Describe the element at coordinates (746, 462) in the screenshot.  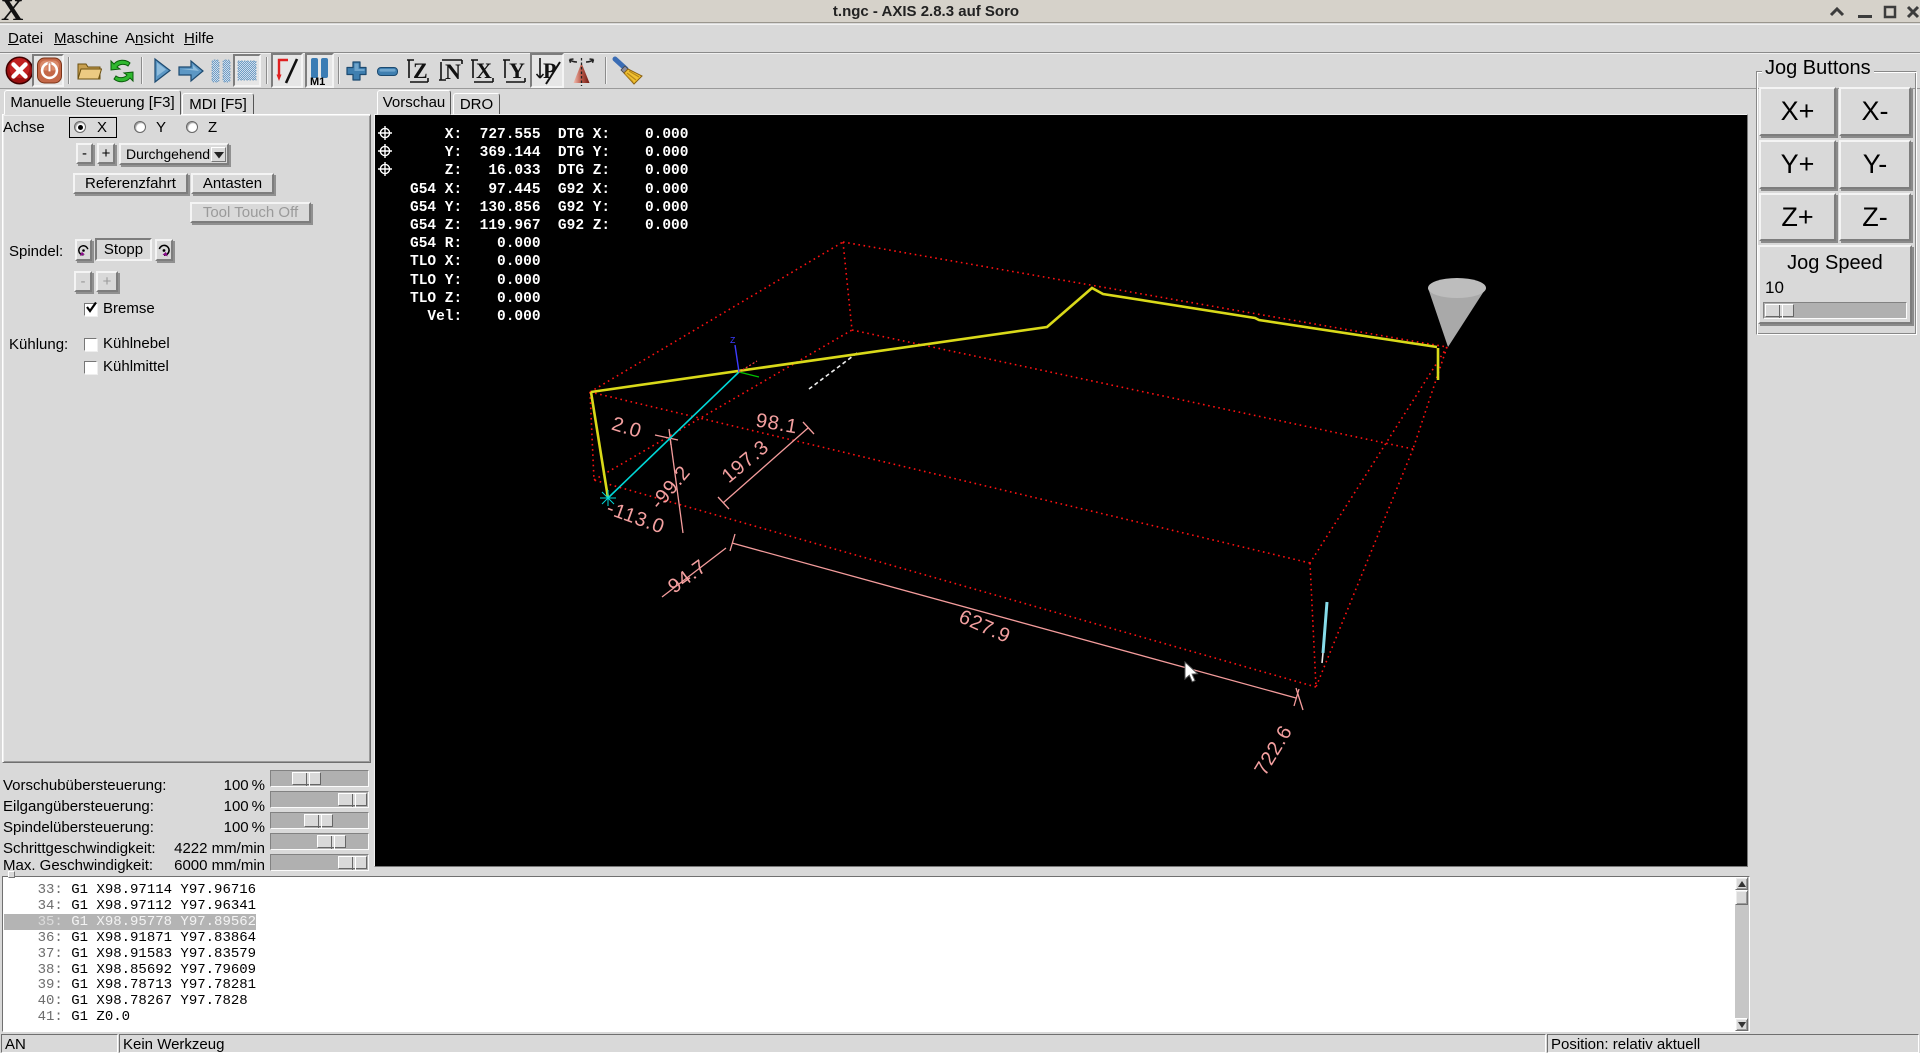
I see `svg-text: 197.3` at that location.